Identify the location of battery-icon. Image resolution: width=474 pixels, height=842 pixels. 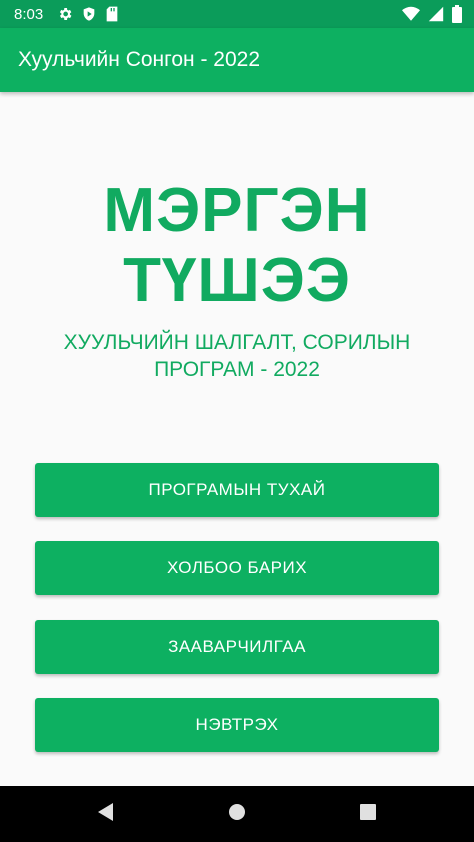
(457, 14).